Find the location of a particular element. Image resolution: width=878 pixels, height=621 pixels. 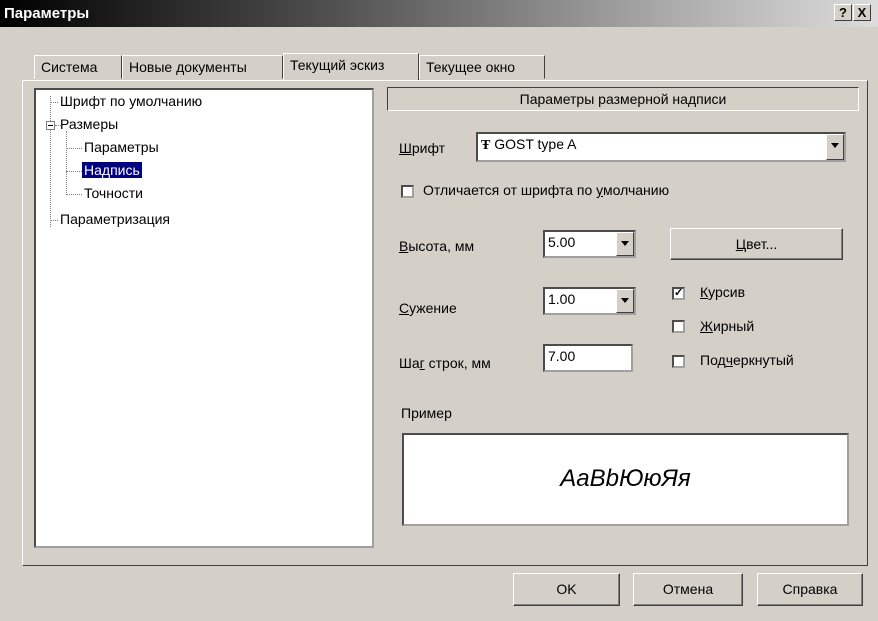

help-title-button: ? is located at coordinates (843, 12).